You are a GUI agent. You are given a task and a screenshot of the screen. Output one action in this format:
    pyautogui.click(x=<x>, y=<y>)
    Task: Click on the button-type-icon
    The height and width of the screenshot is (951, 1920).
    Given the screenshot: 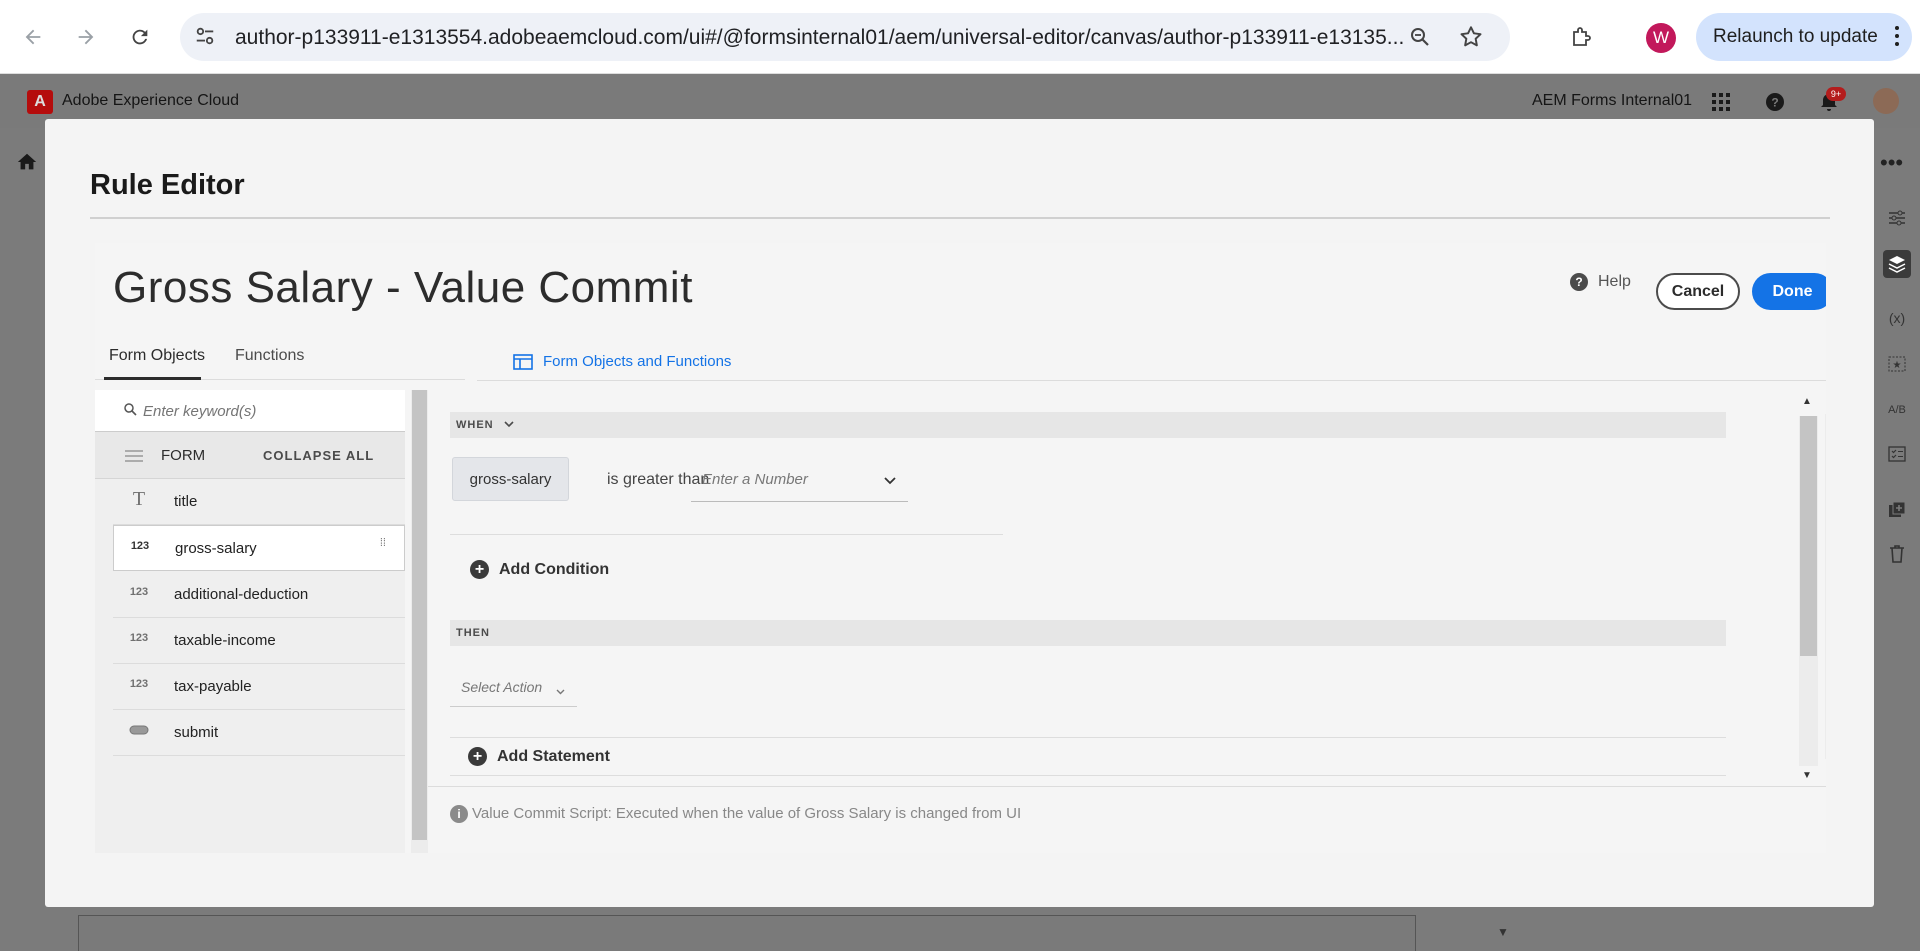 What is the action you would take?
    pyautogui.click(x=139, y=731)
    